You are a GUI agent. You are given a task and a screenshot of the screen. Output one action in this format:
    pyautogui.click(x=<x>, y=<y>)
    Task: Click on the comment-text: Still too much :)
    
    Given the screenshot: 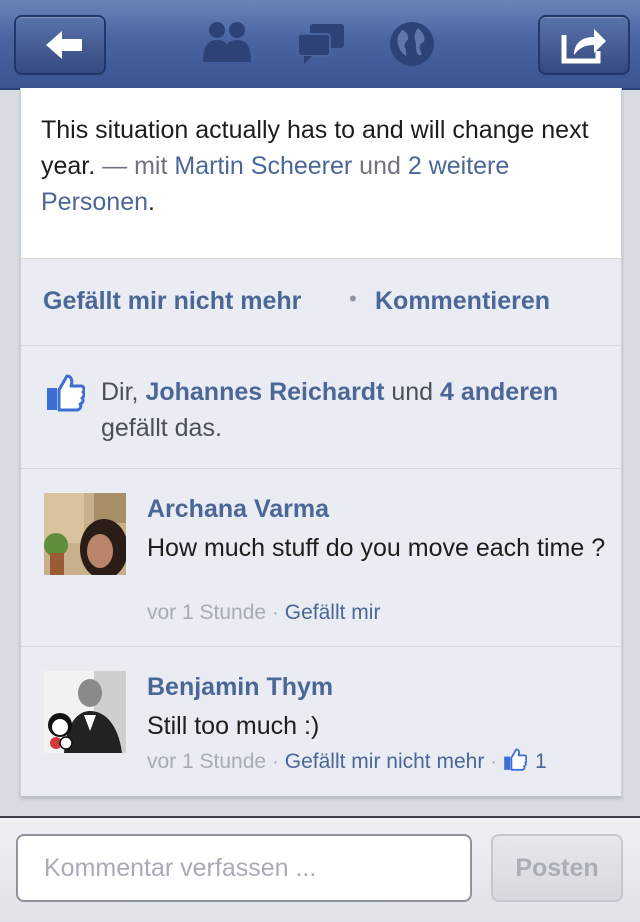 What is the action you would take?
    pyautogui.click(x=233, y=726)
    